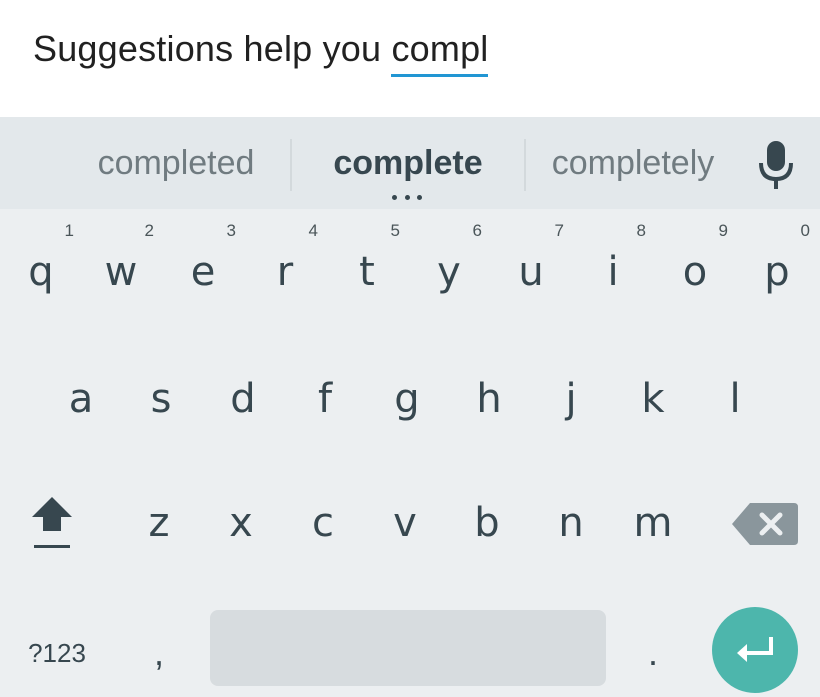  I want to click on key-hint: 4, so click(313, 230).